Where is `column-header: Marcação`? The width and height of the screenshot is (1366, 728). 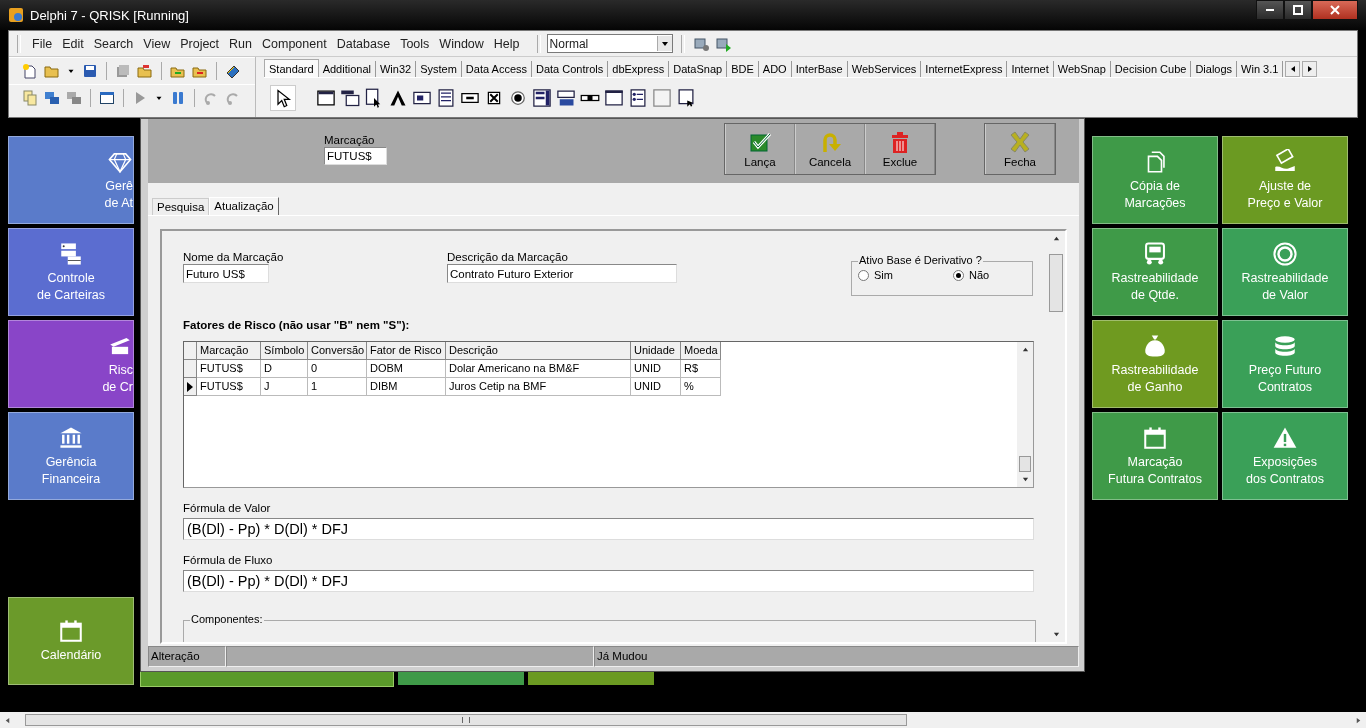 column-header: Marcação is located at coordinates (229, 351).